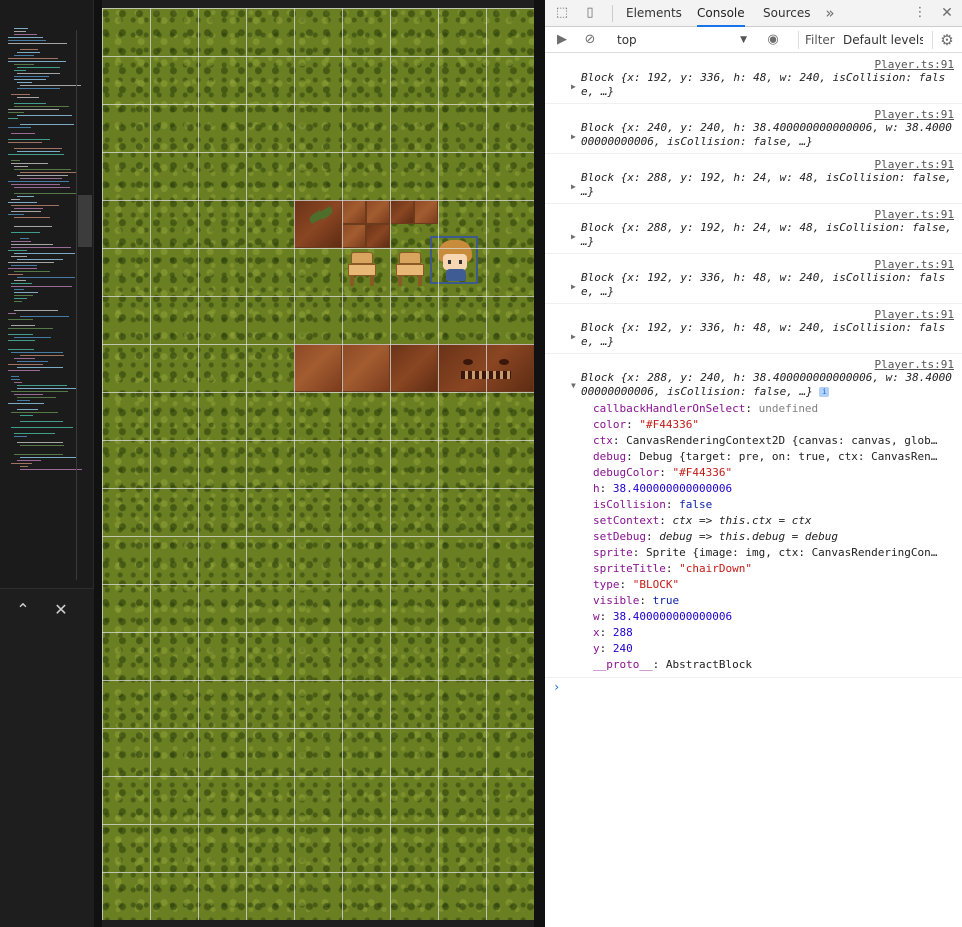  I want to click on property-value: false, so click(696, 504).